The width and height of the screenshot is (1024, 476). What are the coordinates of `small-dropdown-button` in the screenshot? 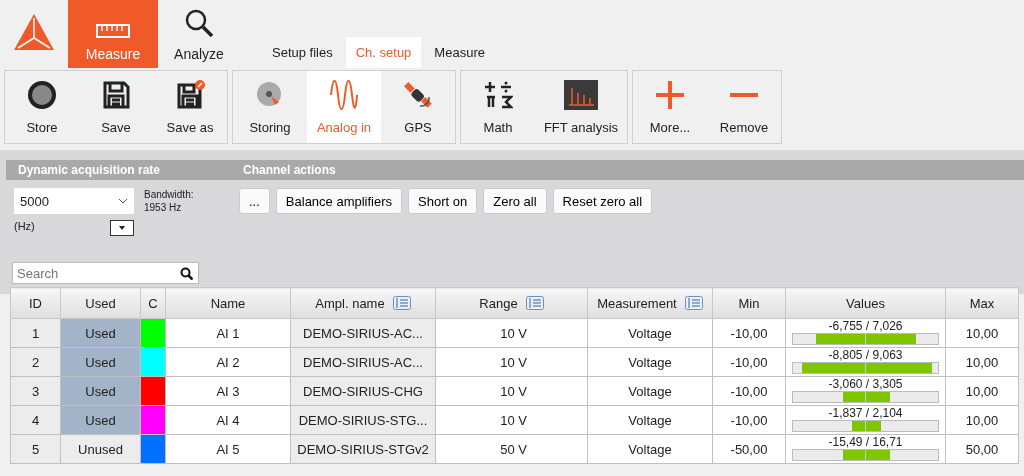 It's located at (122, 228).